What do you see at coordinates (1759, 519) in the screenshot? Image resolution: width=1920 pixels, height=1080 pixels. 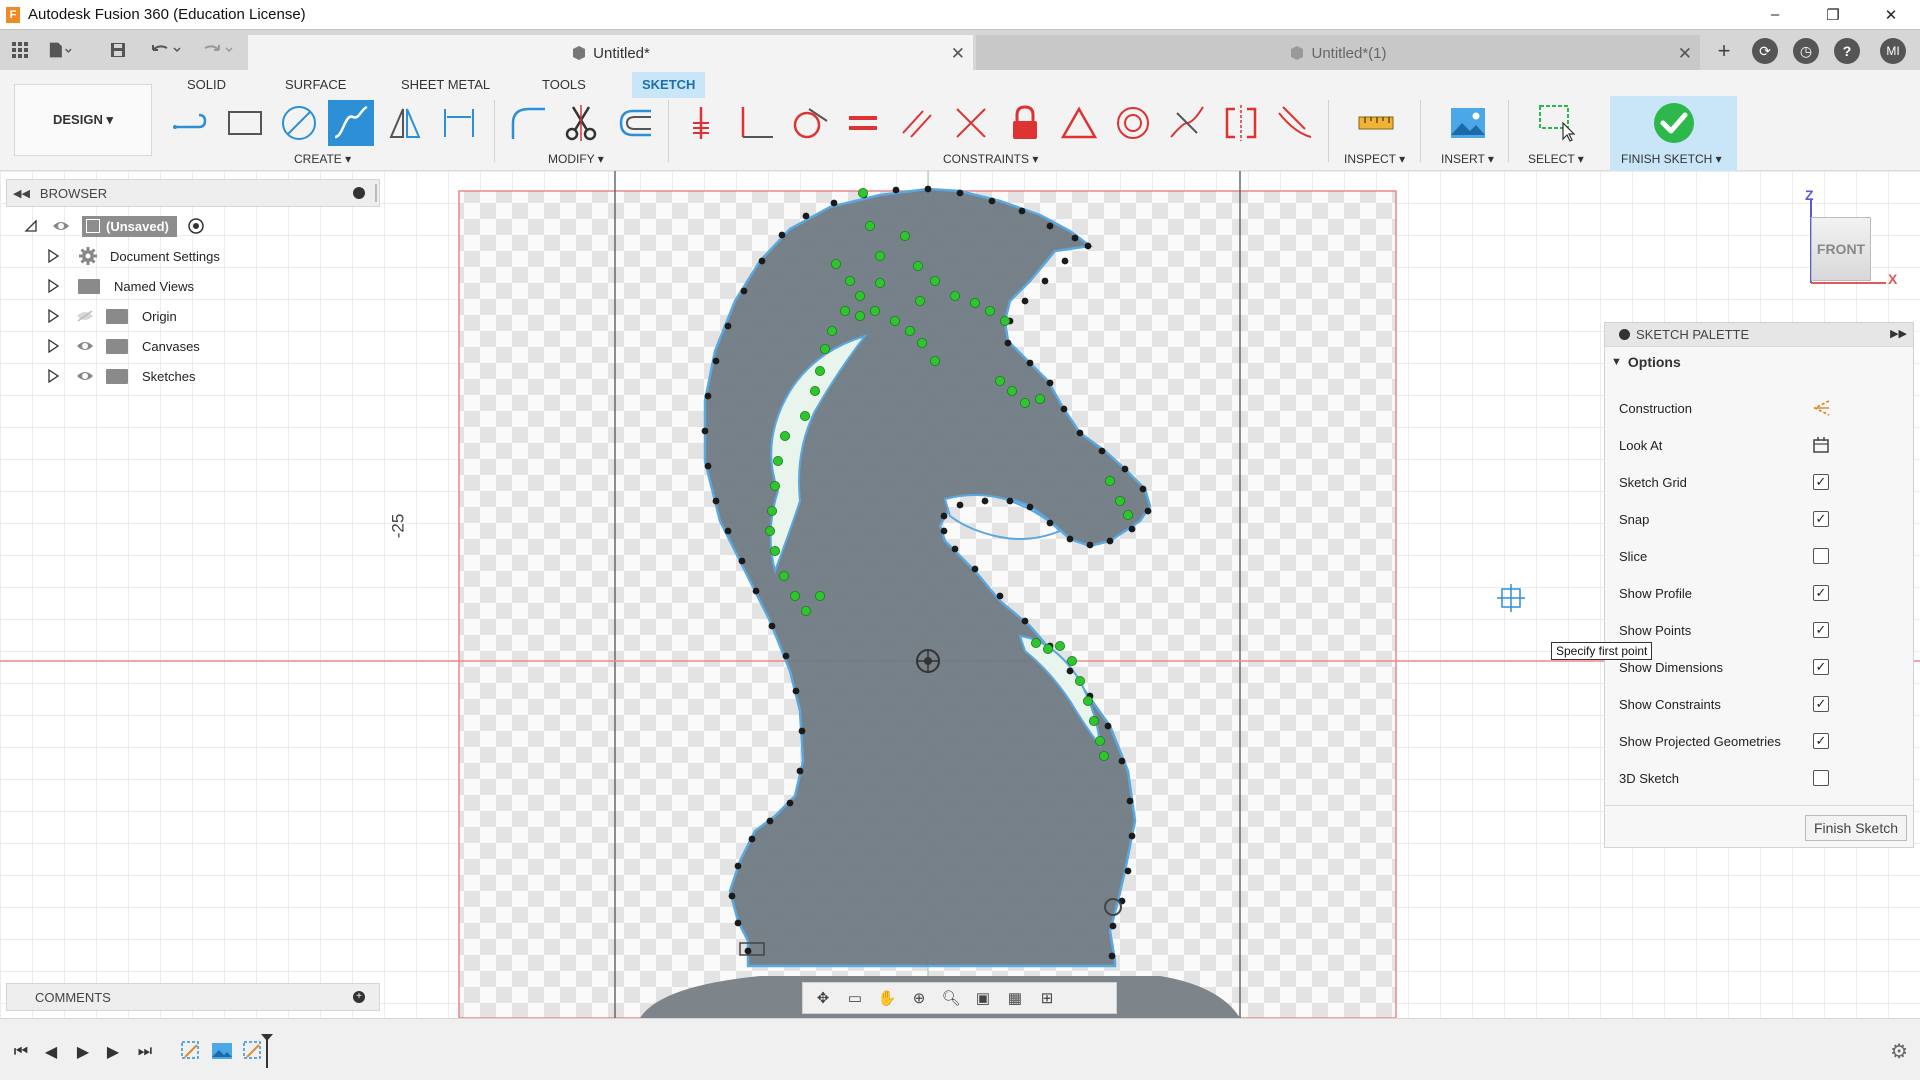 I see `option-snap: Snap ✓` at bounding box center [1759, 519].